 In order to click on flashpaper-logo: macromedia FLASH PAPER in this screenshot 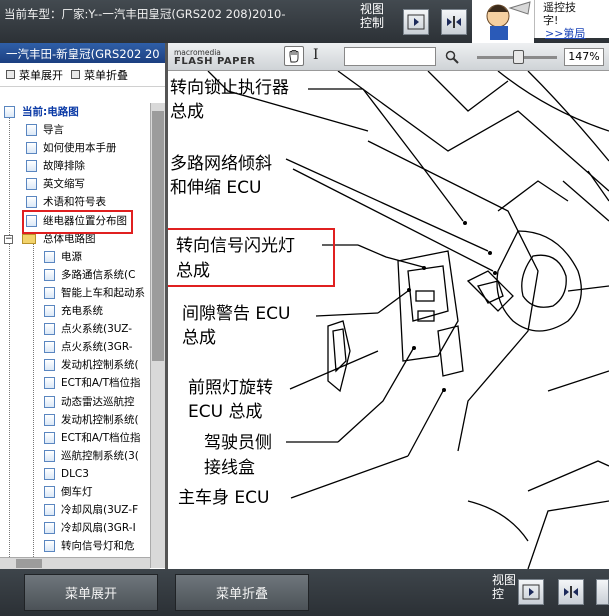, I will do `click(215, 57)`.